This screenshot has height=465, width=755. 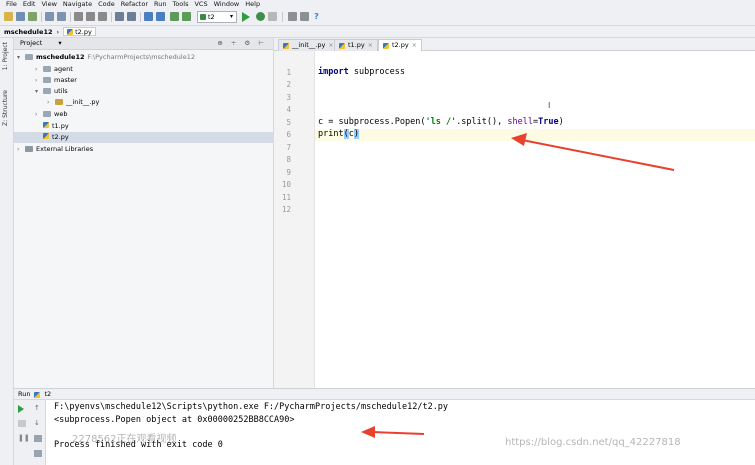 I want to click on annotation-arrow-console, so click(x=393, y=432).